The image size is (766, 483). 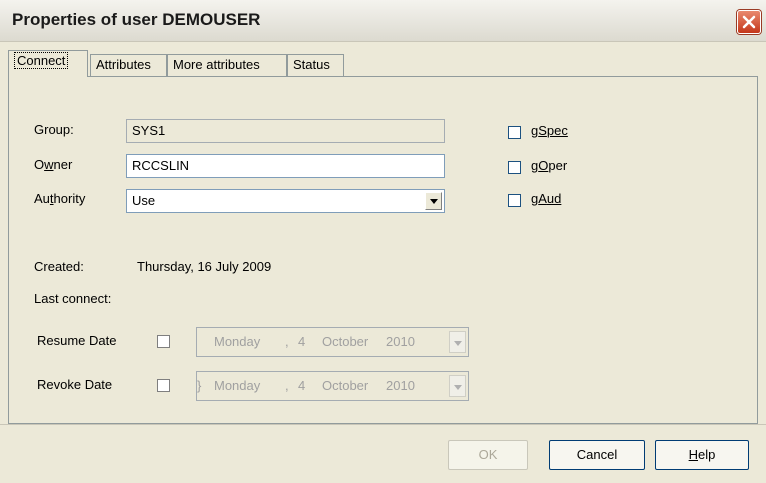 I want to click on revoke-date-checkbox, so click(x=163, y=385).